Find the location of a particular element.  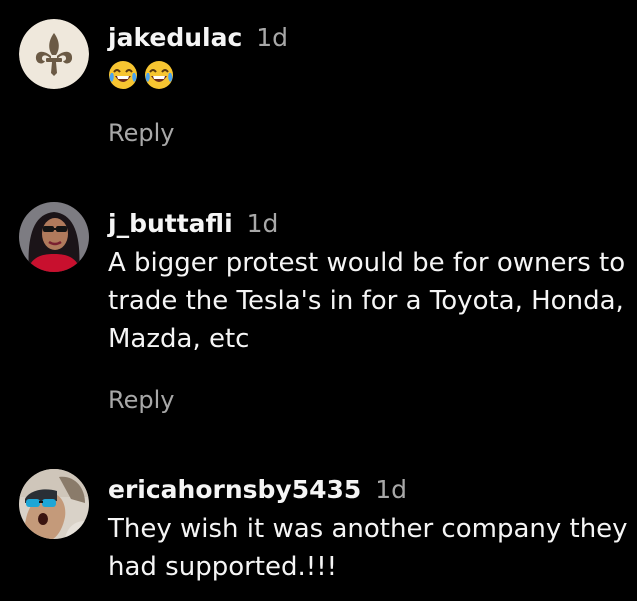

comment-meta: ericahornsby5435 1d is located at coordinates (368, 490).